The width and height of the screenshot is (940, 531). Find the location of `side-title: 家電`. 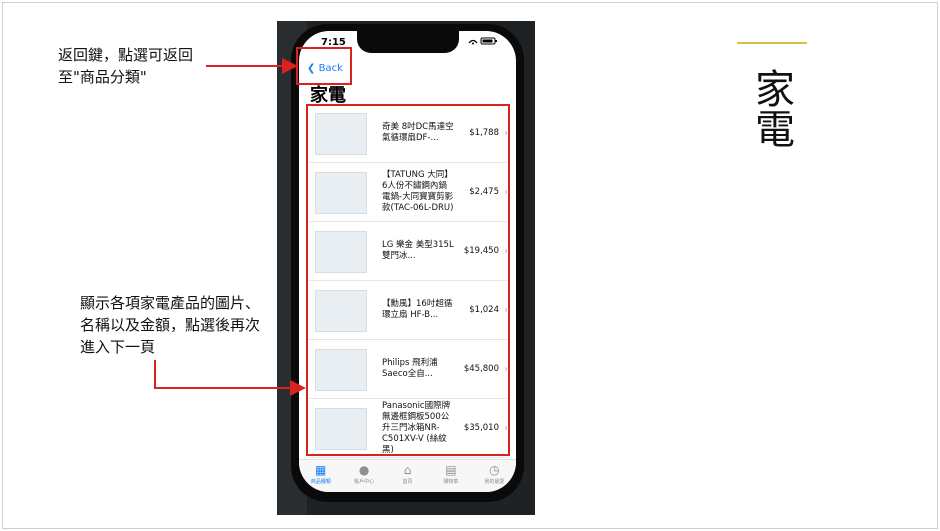

side-title: 家電 is located at coordinates (771, 108).